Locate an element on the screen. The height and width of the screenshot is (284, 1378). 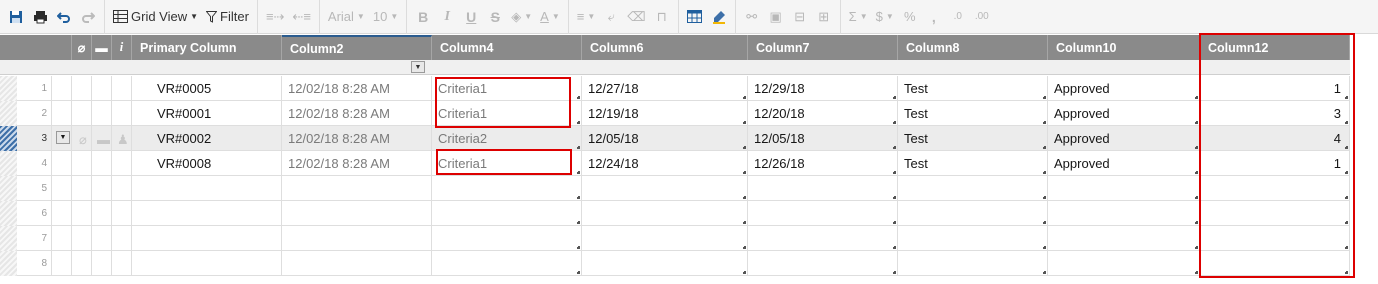
cell-column6: 12/27/18 is located at coordinates (665, 88).